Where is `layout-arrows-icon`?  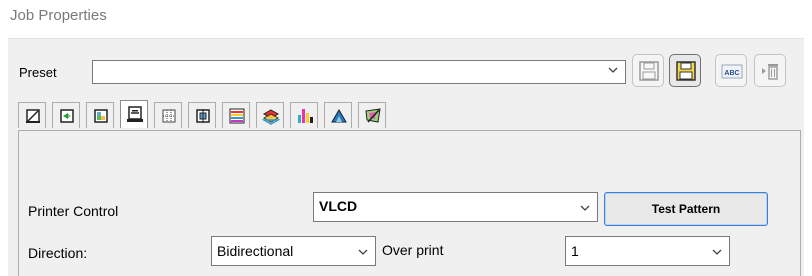 layout-arrows-icon is located at coordinates (67, 116).